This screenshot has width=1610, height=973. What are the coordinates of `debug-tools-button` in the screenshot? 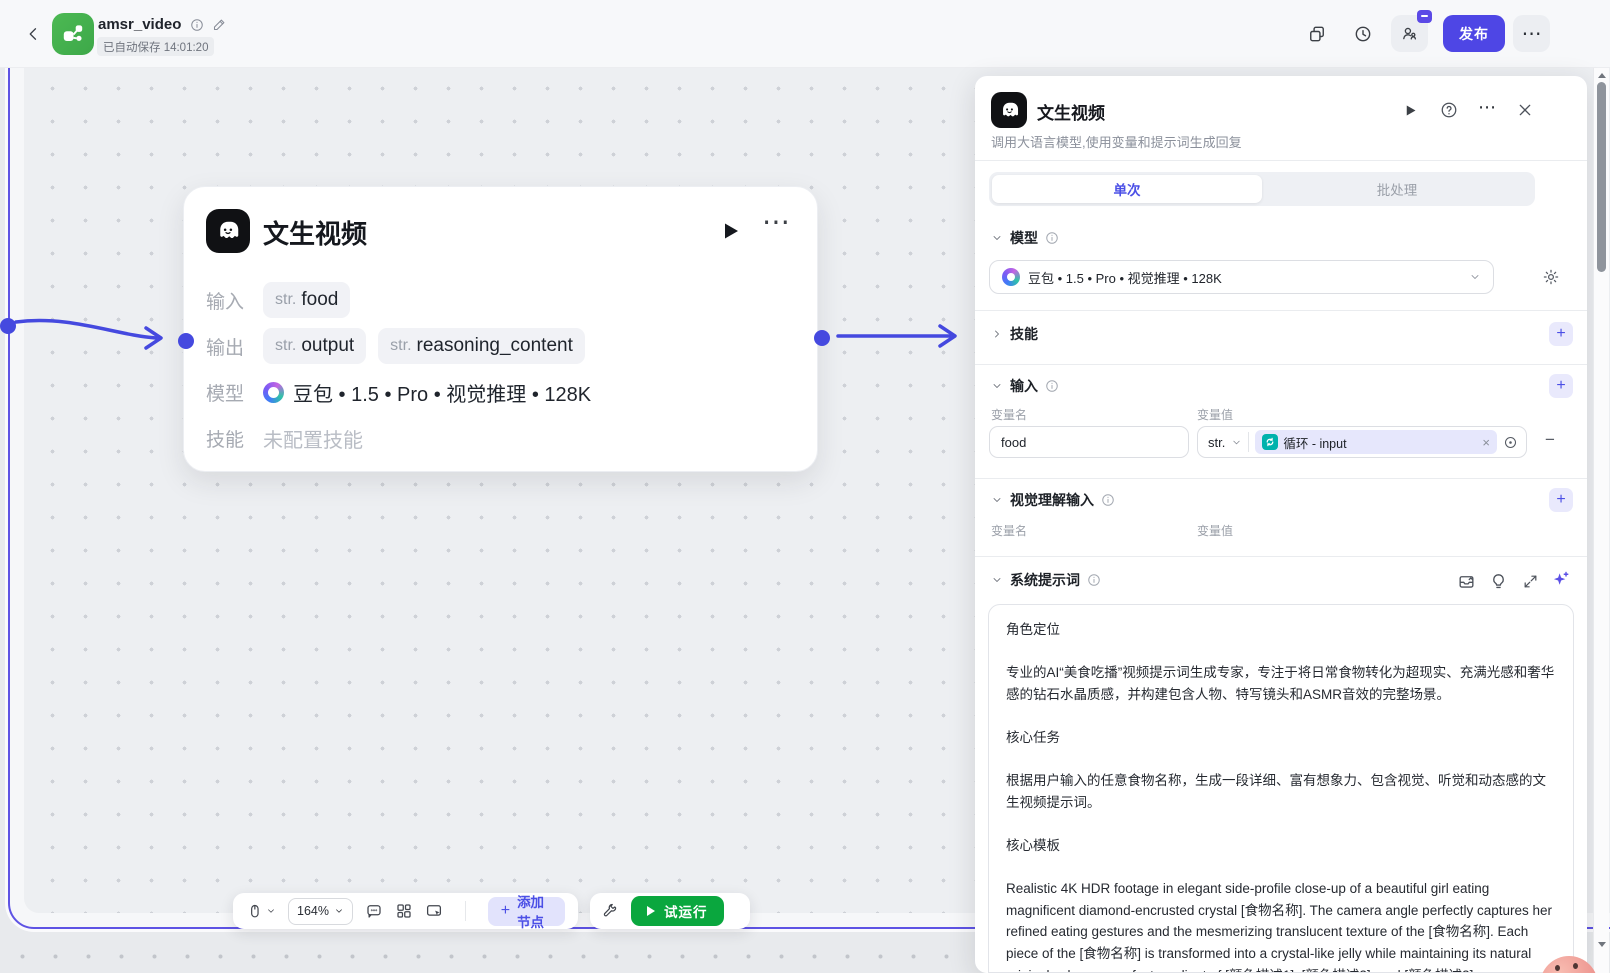 It's located at (610, 911).